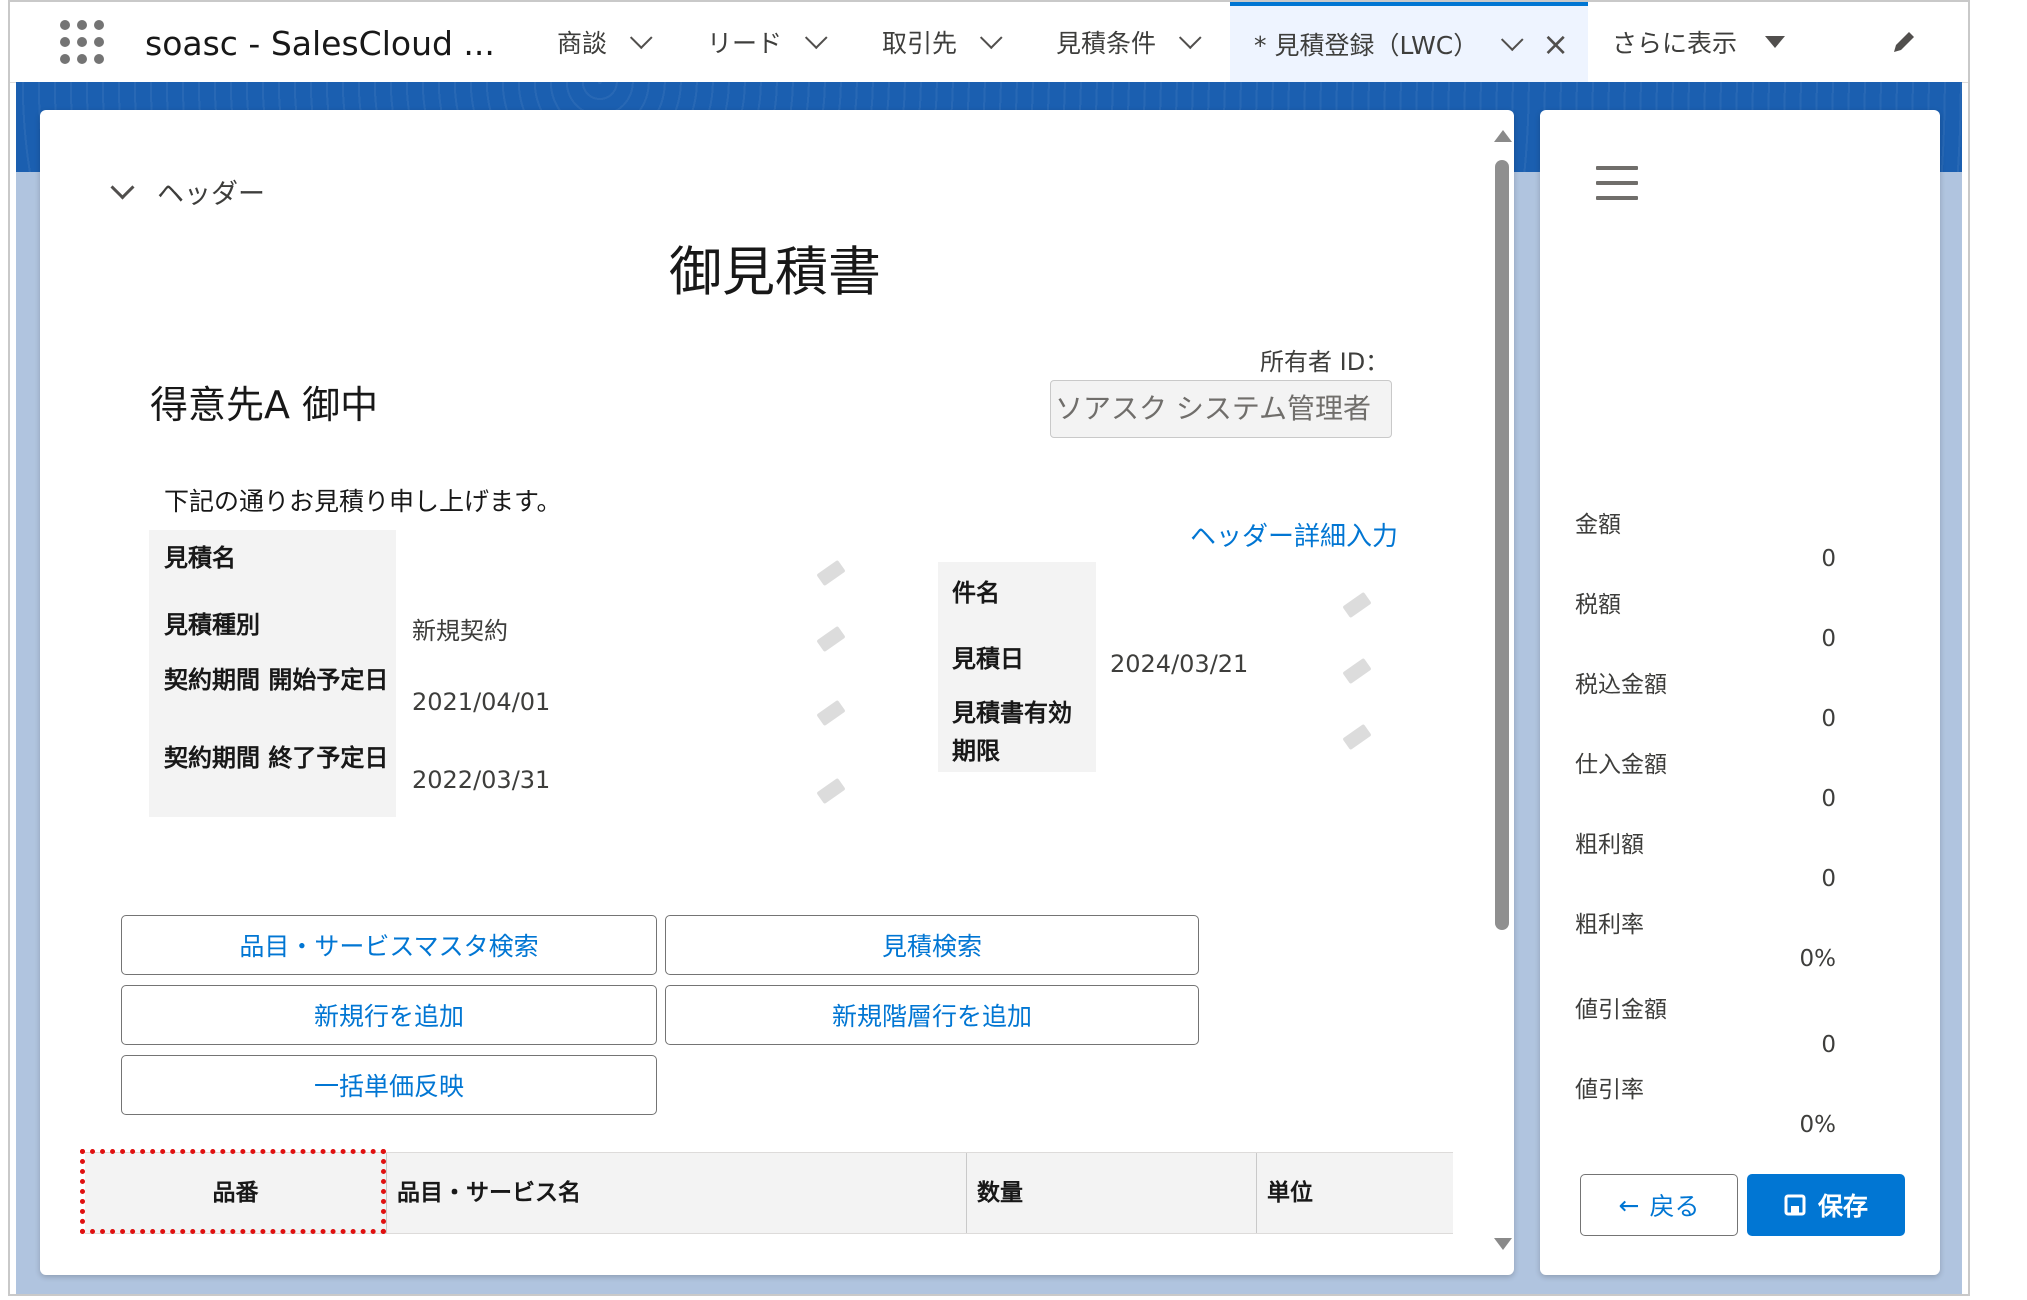 The height and width of the screenshot is (1300, 2027). What do you see at coordinates (677, 1193) in the screenshot?
I see `column-header-item-name: 品目・サービス名` at bounding box center [677, 1193].